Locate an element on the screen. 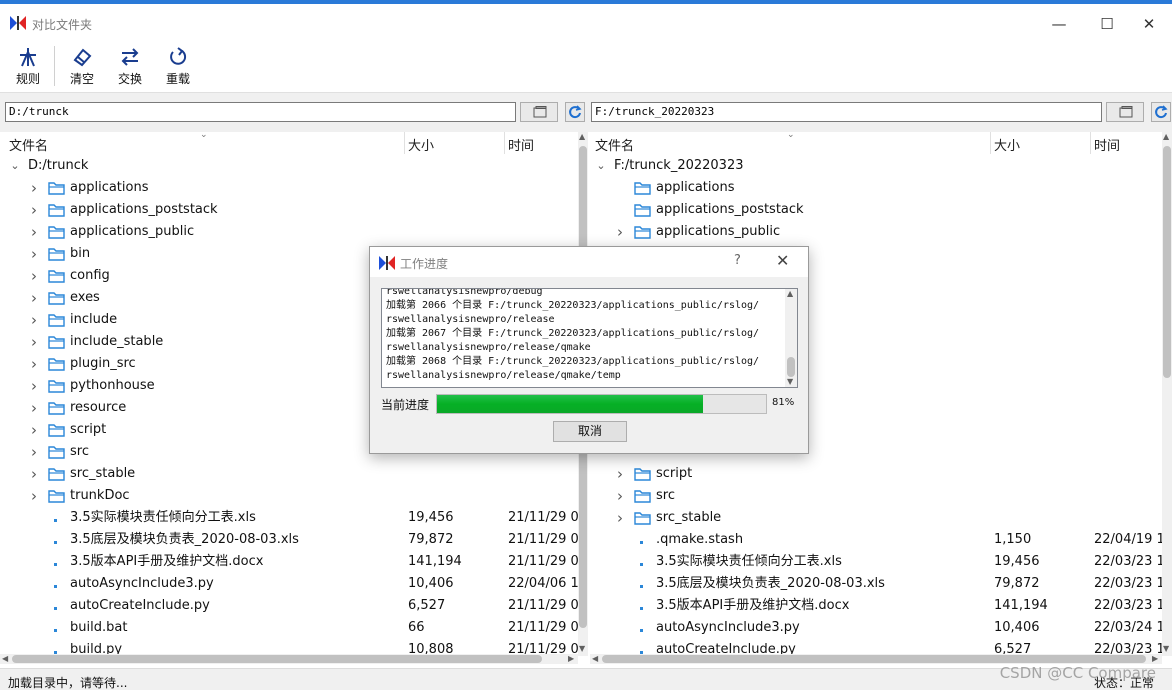 This screenshot has height=690, width=1172. file-row: autoCreateInclude.py 6,527 21/11/29 0 is located at coordinates (294, 606).